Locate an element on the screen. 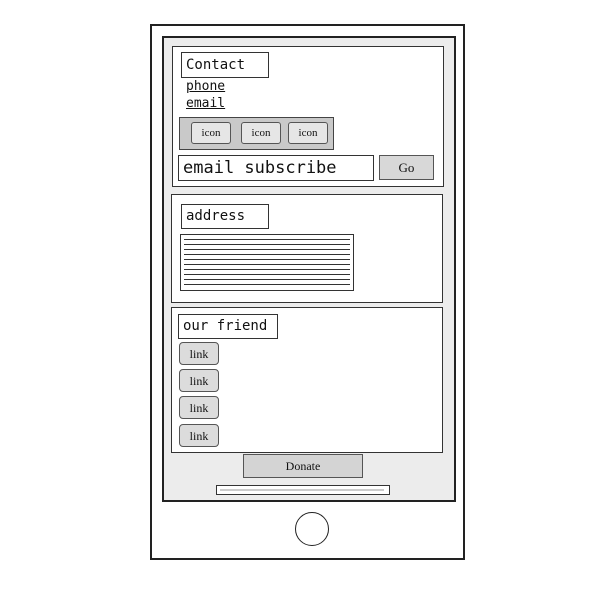 The width and height of the screenshot is (600, 600). contact-heading: Contact is located at coordinates (225, 65).